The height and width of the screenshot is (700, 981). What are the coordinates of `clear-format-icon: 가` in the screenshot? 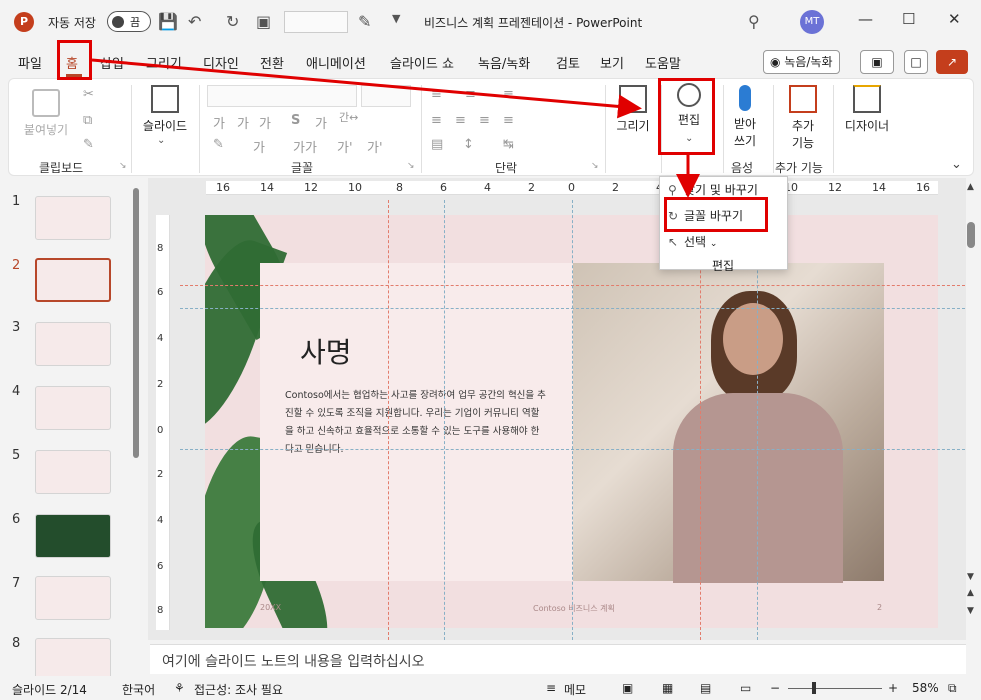 It's located at (265, 122).